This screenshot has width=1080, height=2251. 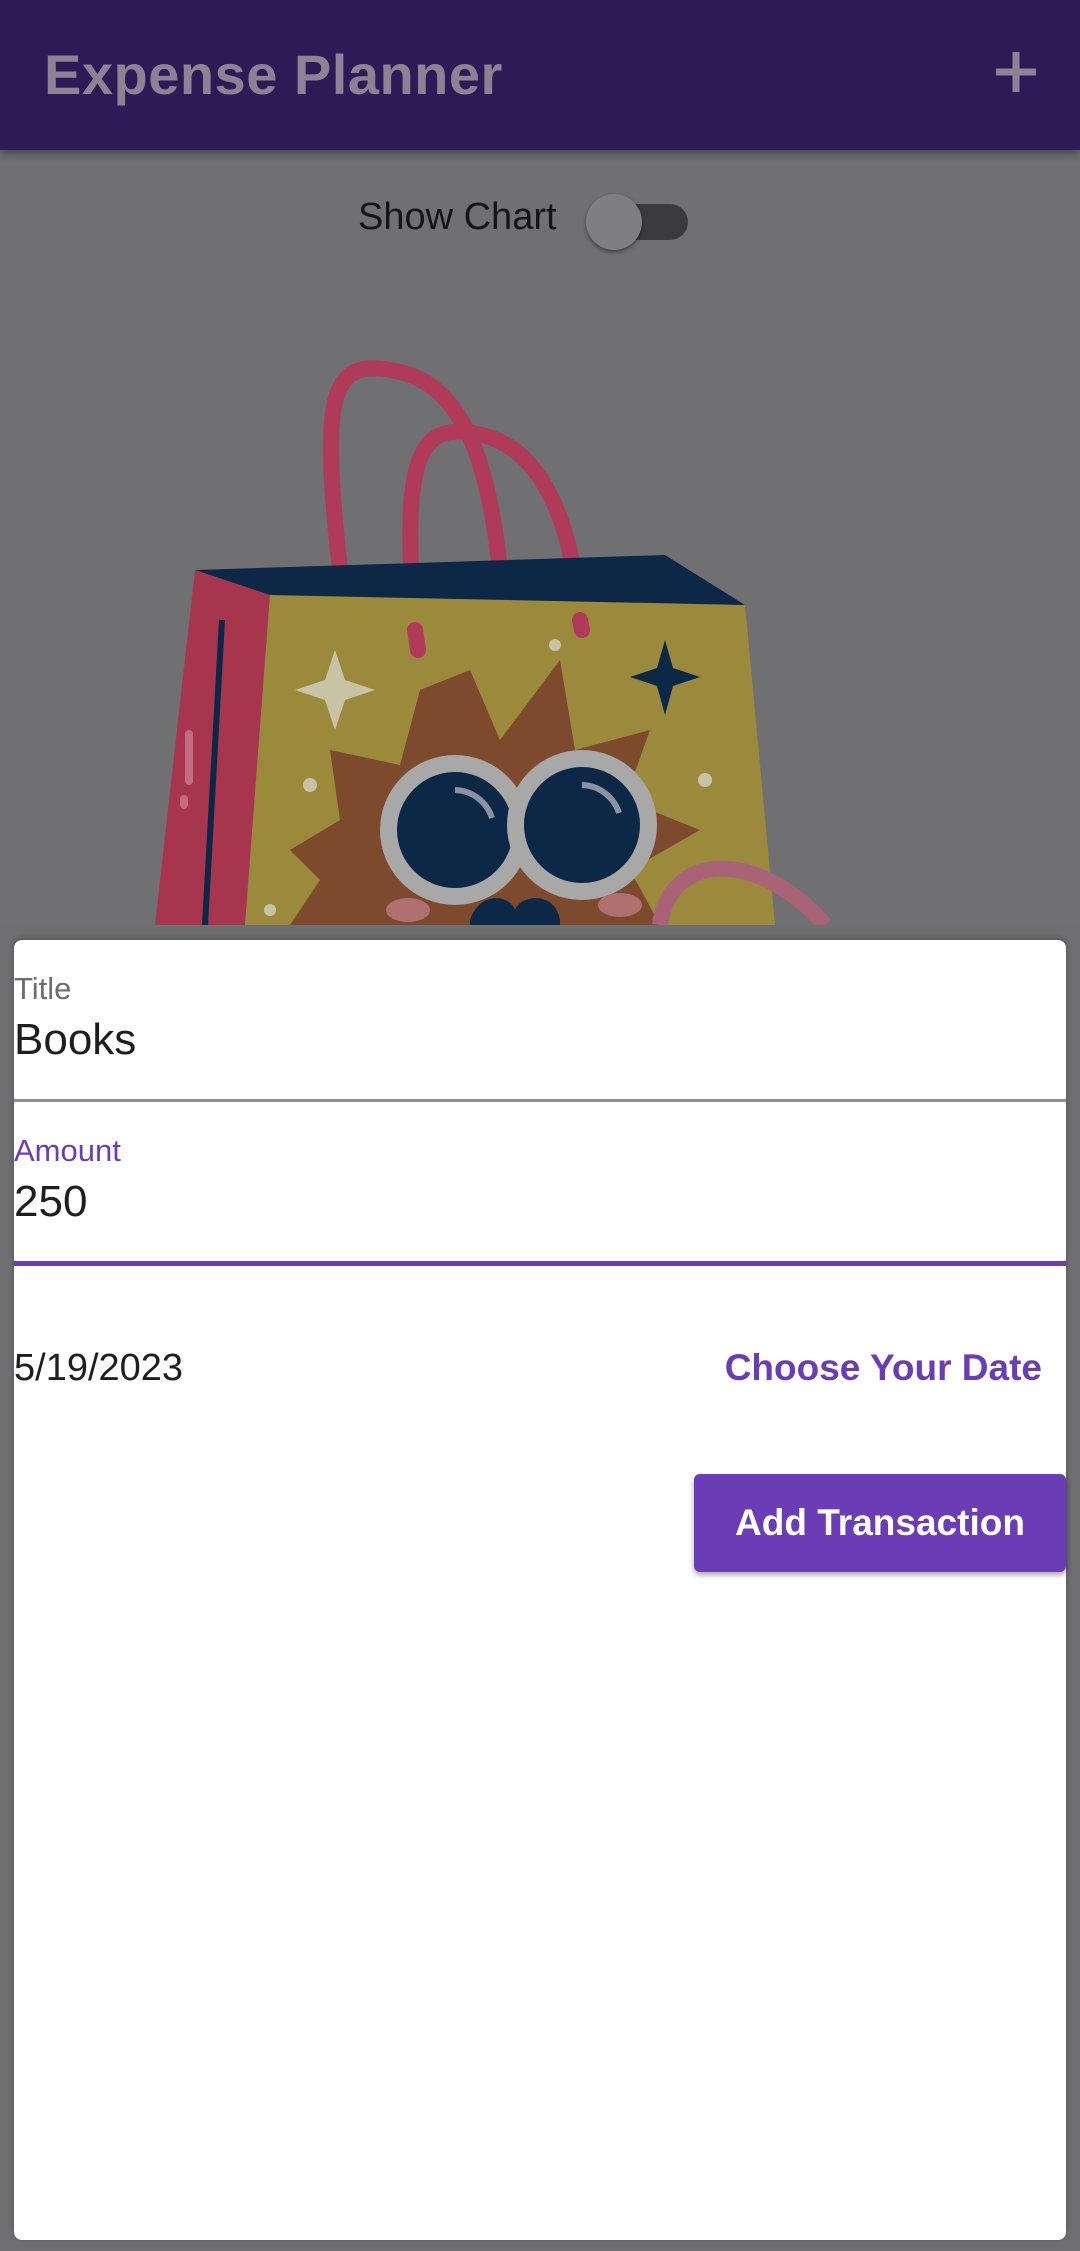 I want to click on app-title: Expense Planner, so click(x=273, y=74).